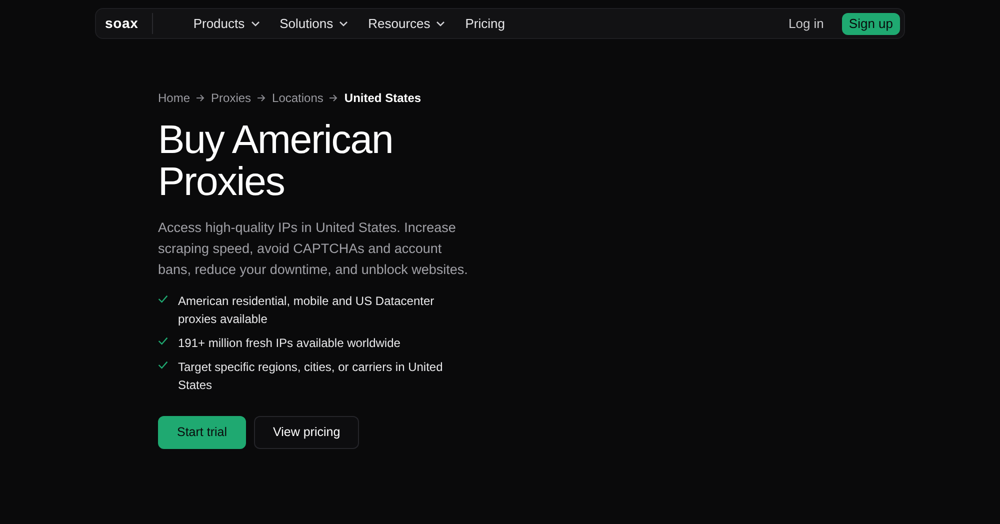 This screenshot has height=524, width=1000. Describe the element at coordinates (298, 98) in the screenshot. I see `breadcrumb-link: Locations` at that location.